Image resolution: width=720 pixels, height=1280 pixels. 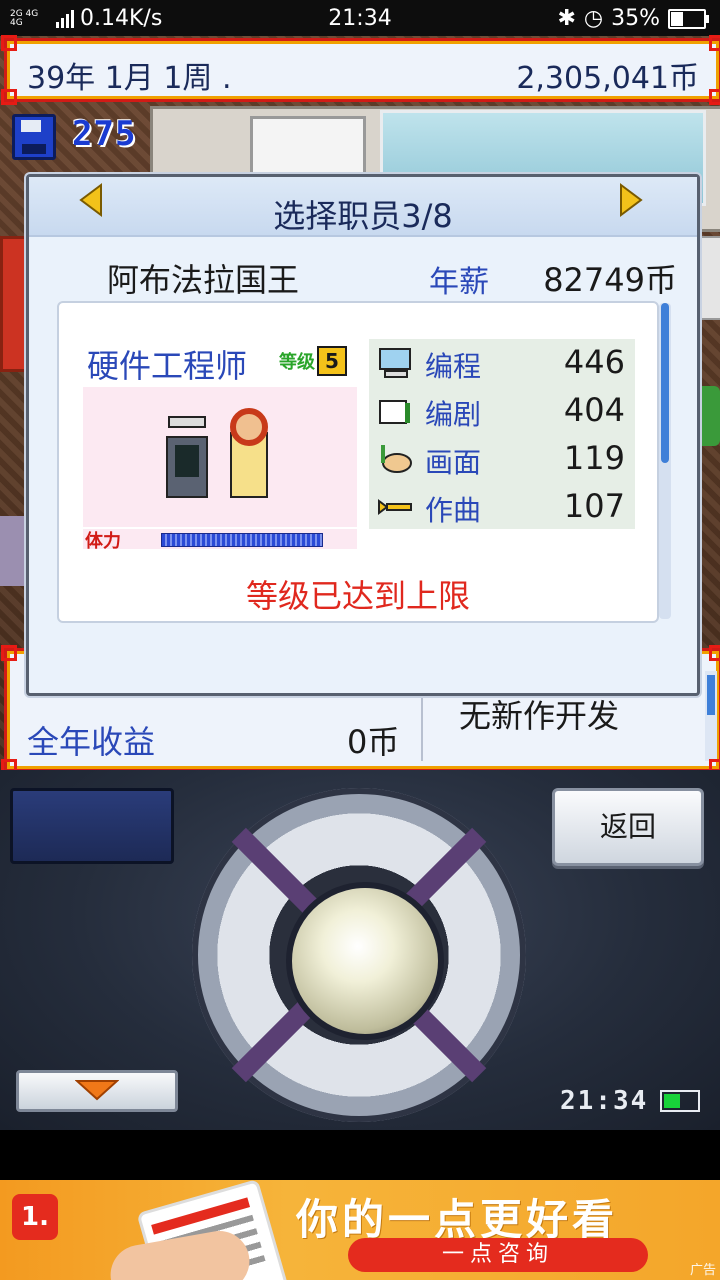 I want to click on ad-tag: 广告, so click(x=702, y=1270).